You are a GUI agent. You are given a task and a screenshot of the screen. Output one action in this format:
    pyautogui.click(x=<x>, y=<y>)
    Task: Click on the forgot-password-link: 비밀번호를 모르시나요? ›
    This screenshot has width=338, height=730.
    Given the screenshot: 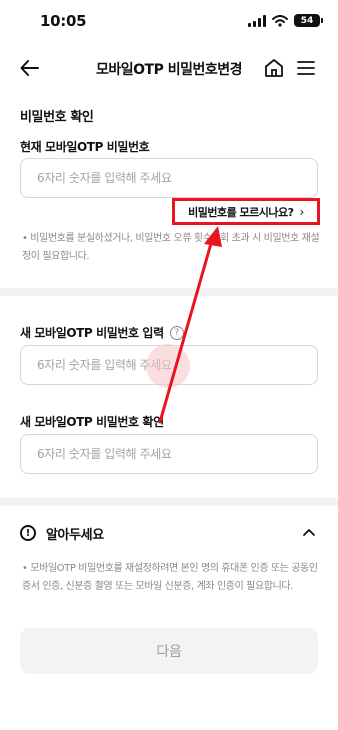 What is the action you would take?
    pyautogui.click(x=246, y=211)
    